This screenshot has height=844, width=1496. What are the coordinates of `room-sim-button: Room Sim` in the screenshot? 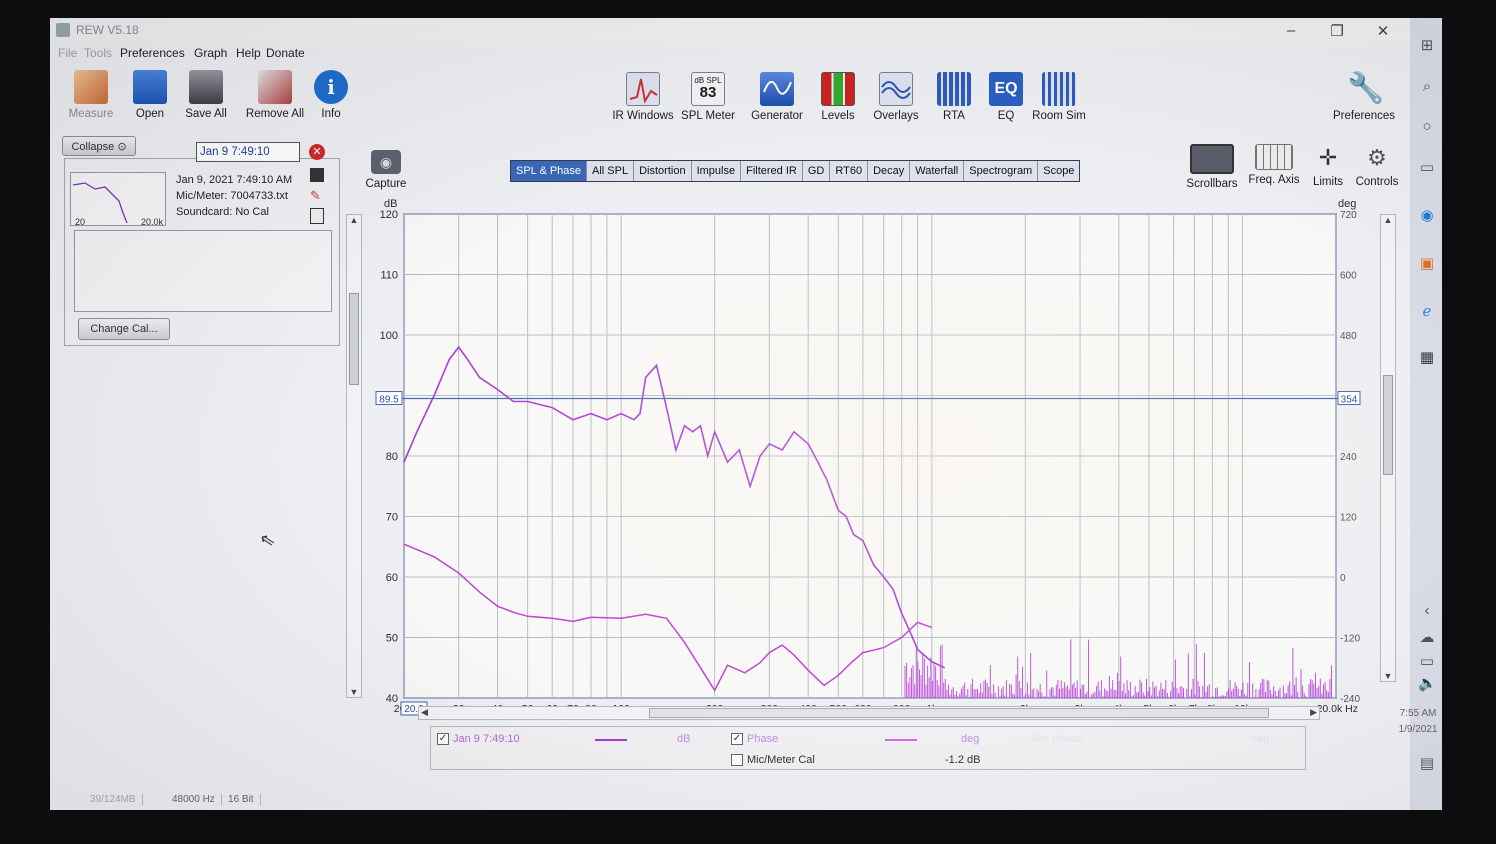 It's located at (1059, 97).